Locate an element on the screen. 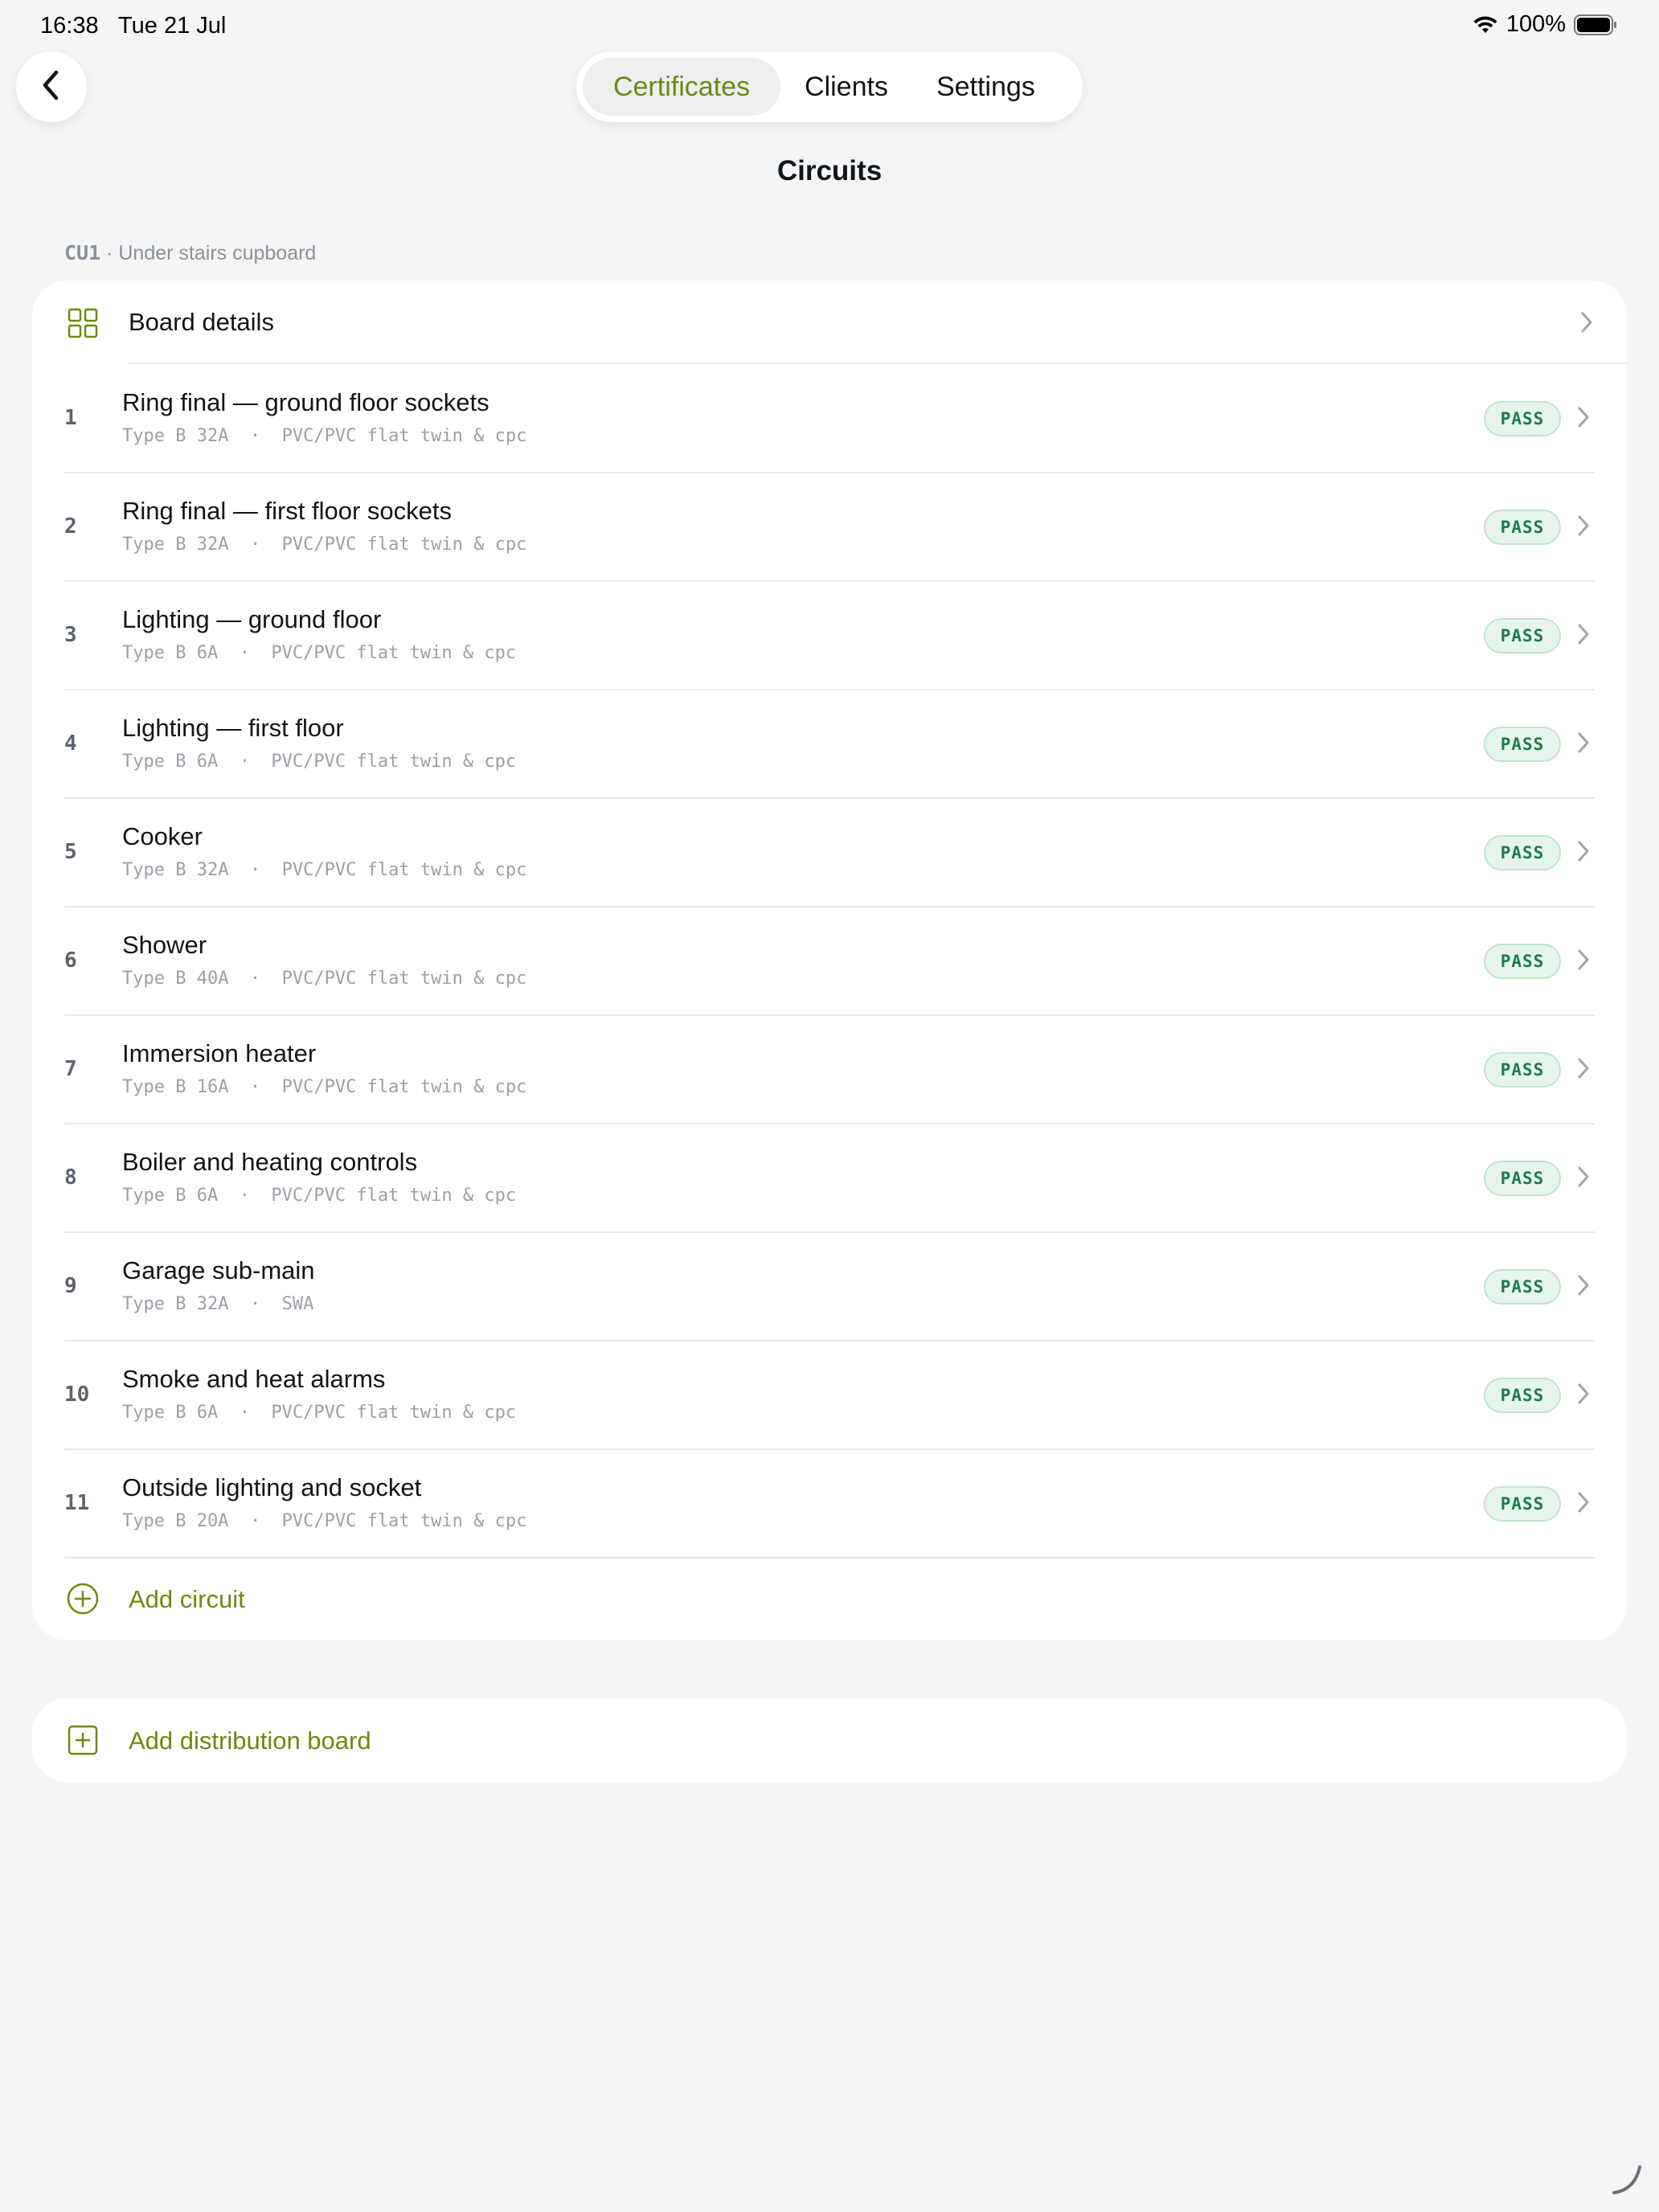 This screenshot has height=2212, width=1659. circuit-name: Ring final — ground floor sockets is located at coordinates (306, 402).